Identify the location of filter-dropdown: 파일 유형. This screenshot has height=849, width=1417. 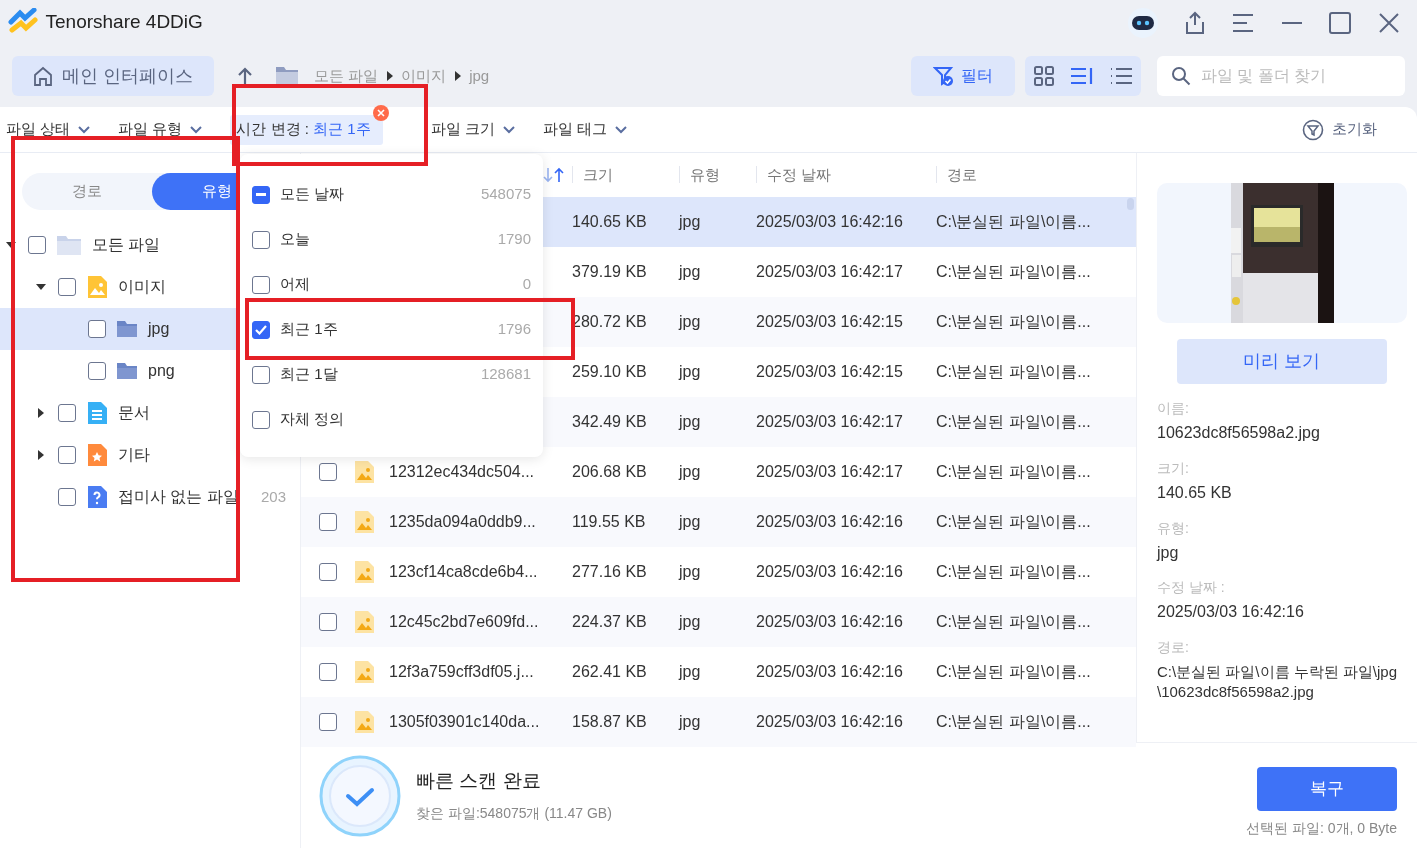
(160, 129).